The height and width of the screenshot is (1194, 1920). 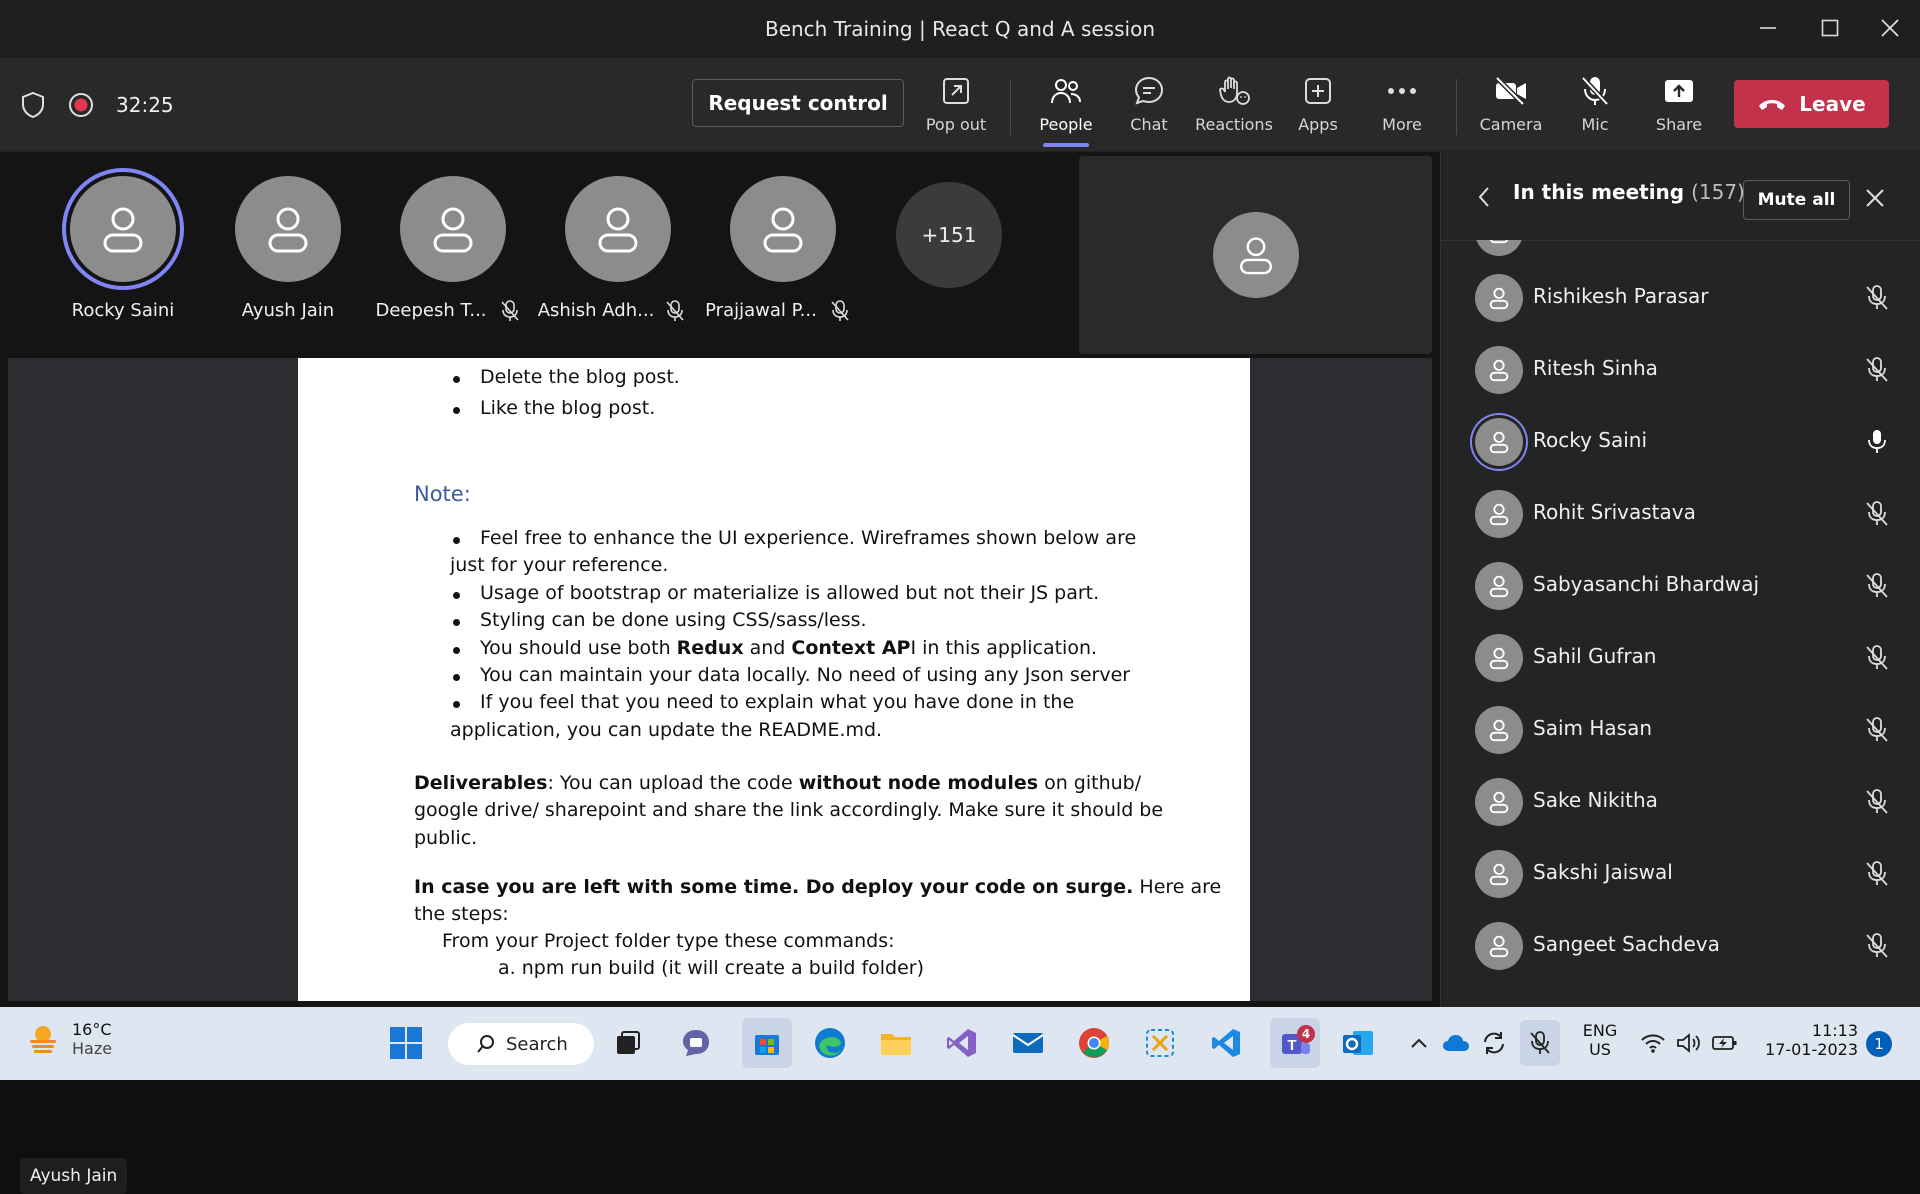 I want to click on pop-out-button: Pop out, so click(x=956, y=108).